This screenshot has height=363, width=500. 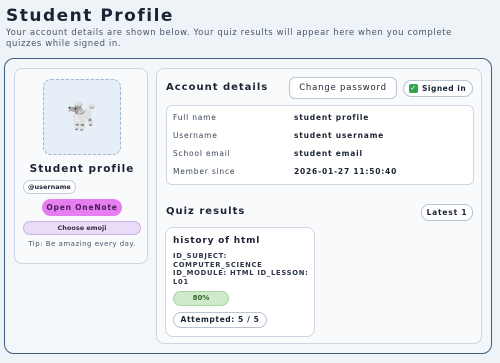 What do you see at coordinates (82, 207) in the screenshot?
I see `open-onenote-button: Open OneNote` at bounding box center [82, 207].